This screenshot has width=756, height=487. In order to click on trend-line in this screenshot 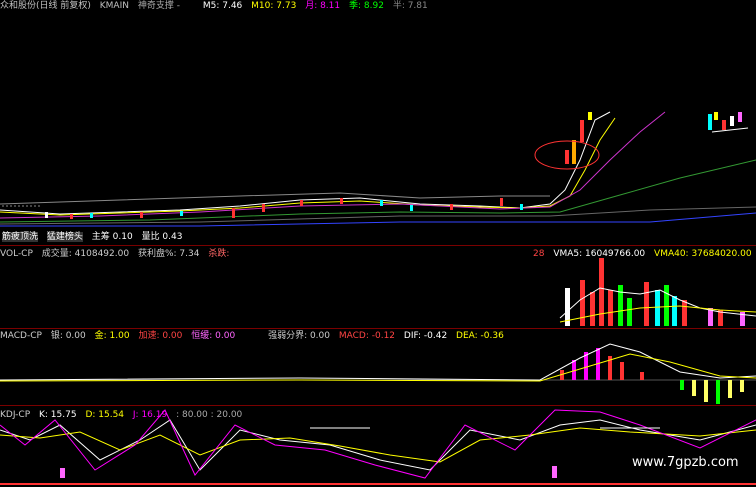, I will do `click(730, 130)`.